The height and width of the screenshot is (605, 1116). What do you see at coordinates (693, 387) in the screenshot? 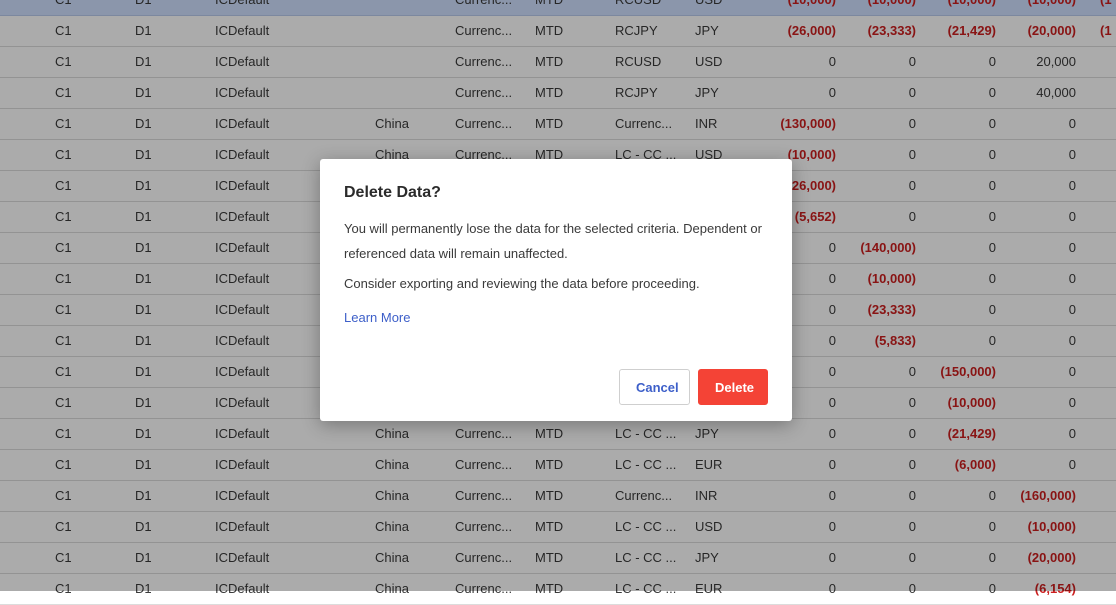
I see `dialog-actions: Cancel Delete` at bounding box center [693, 387].